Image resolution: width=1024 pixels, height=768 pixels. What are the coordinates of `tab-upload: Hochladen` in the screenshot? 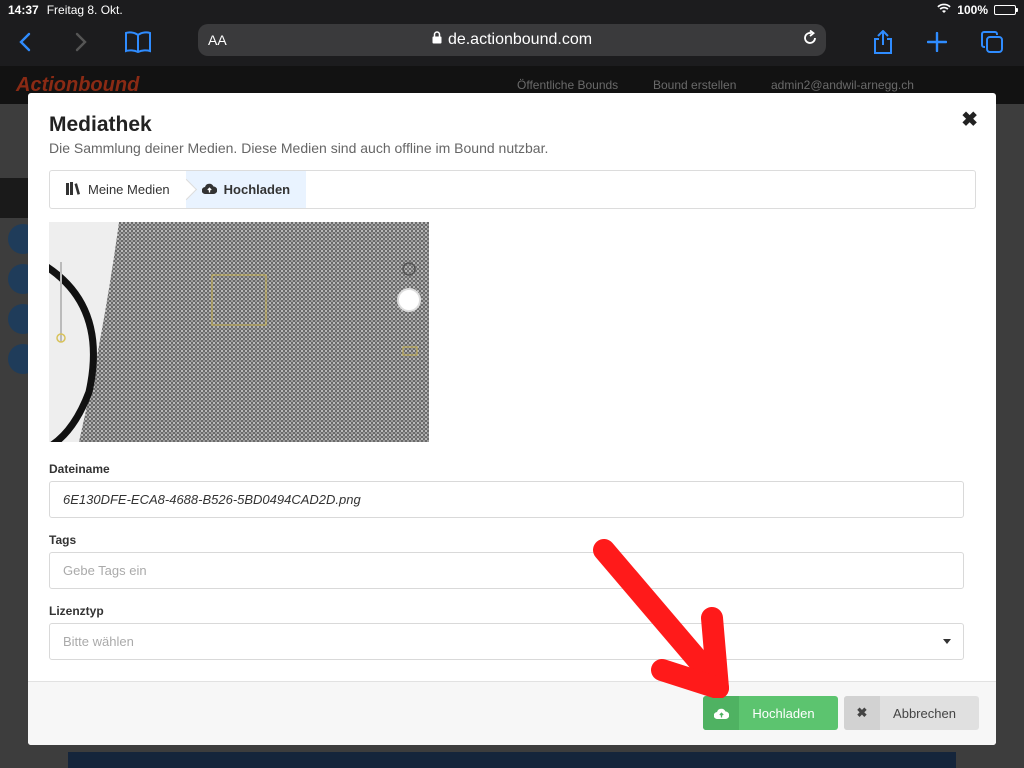 It's located at (246, 189).